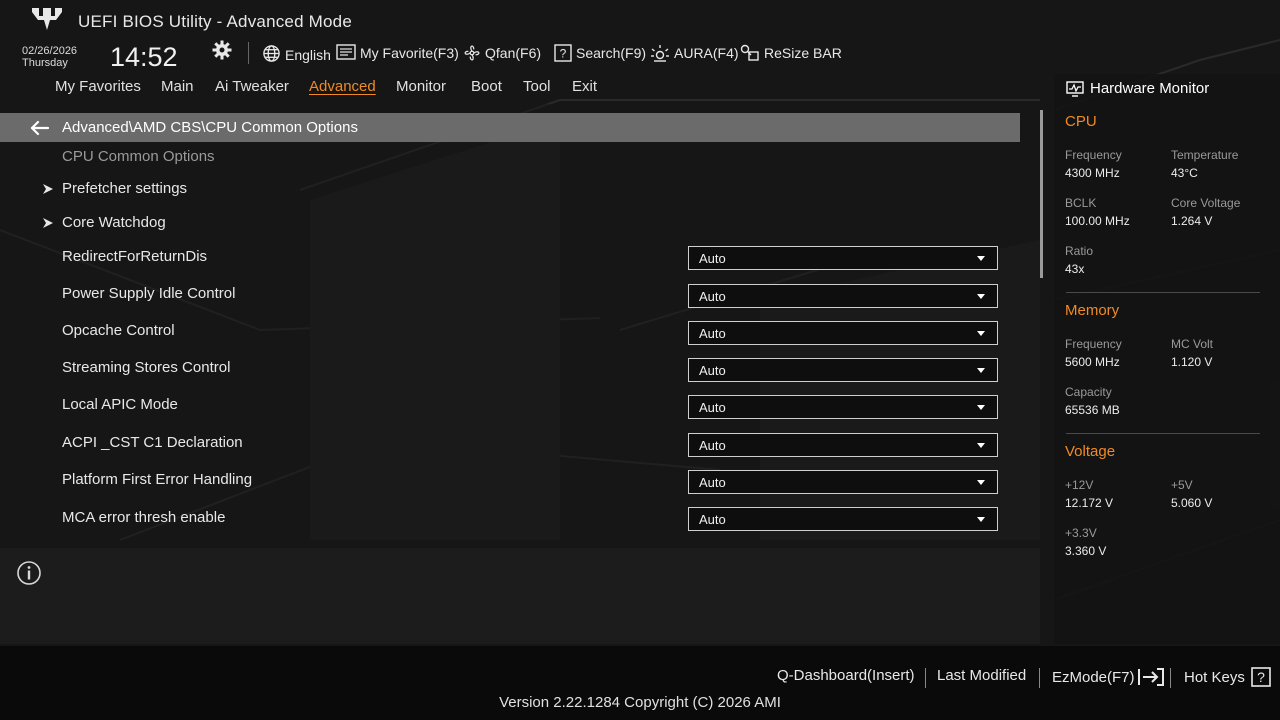  What do you see at coordinates (843, 333) in the screenshot?
I see `opcache-control-select: Auto` at bounding box center [843, 333].